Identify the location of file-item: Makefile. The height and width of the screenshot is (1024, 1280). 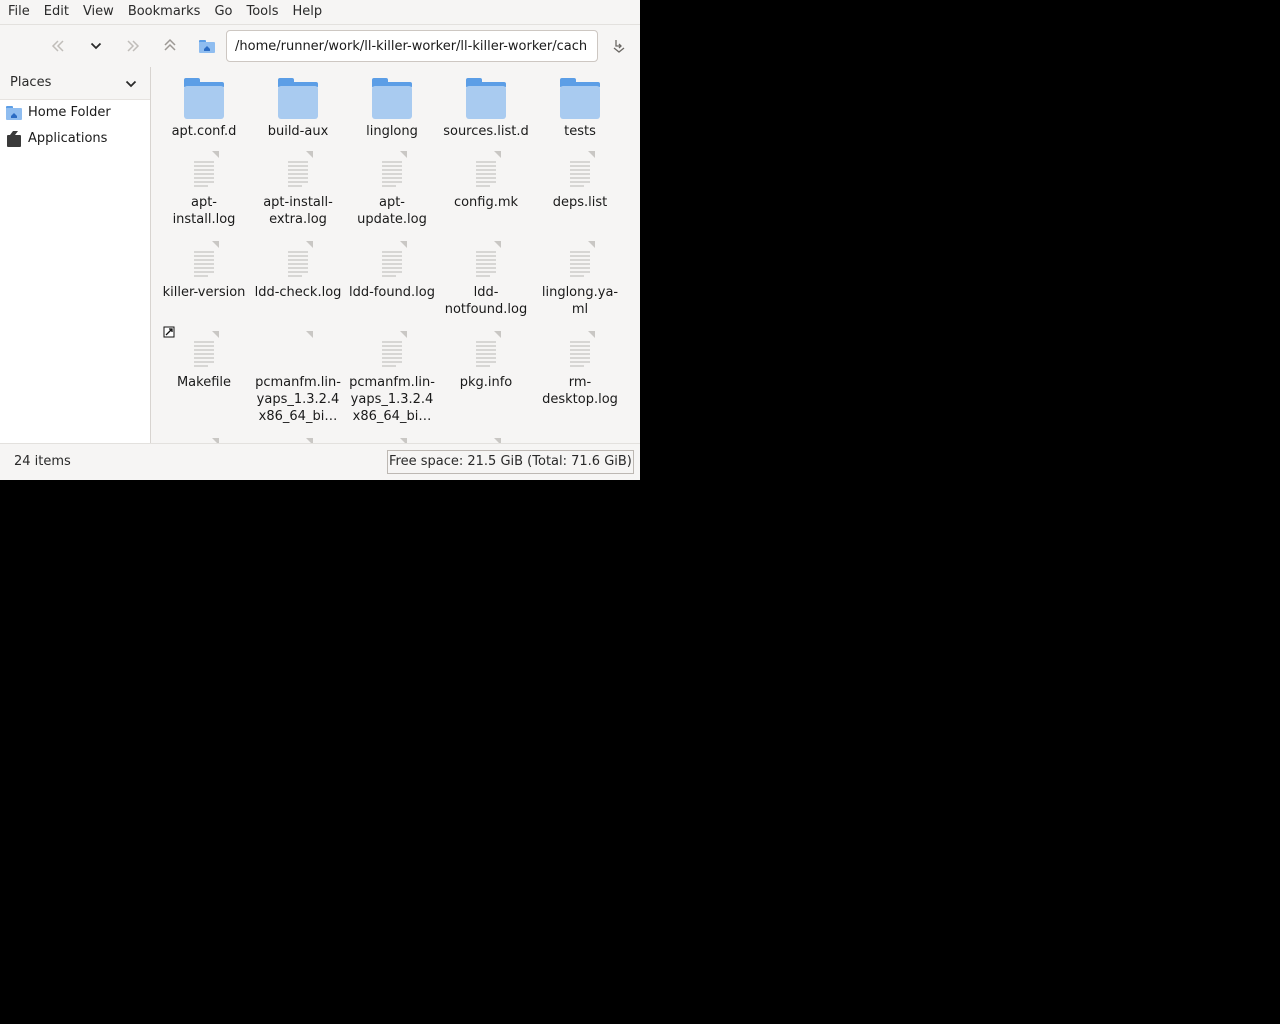
(204, 367).